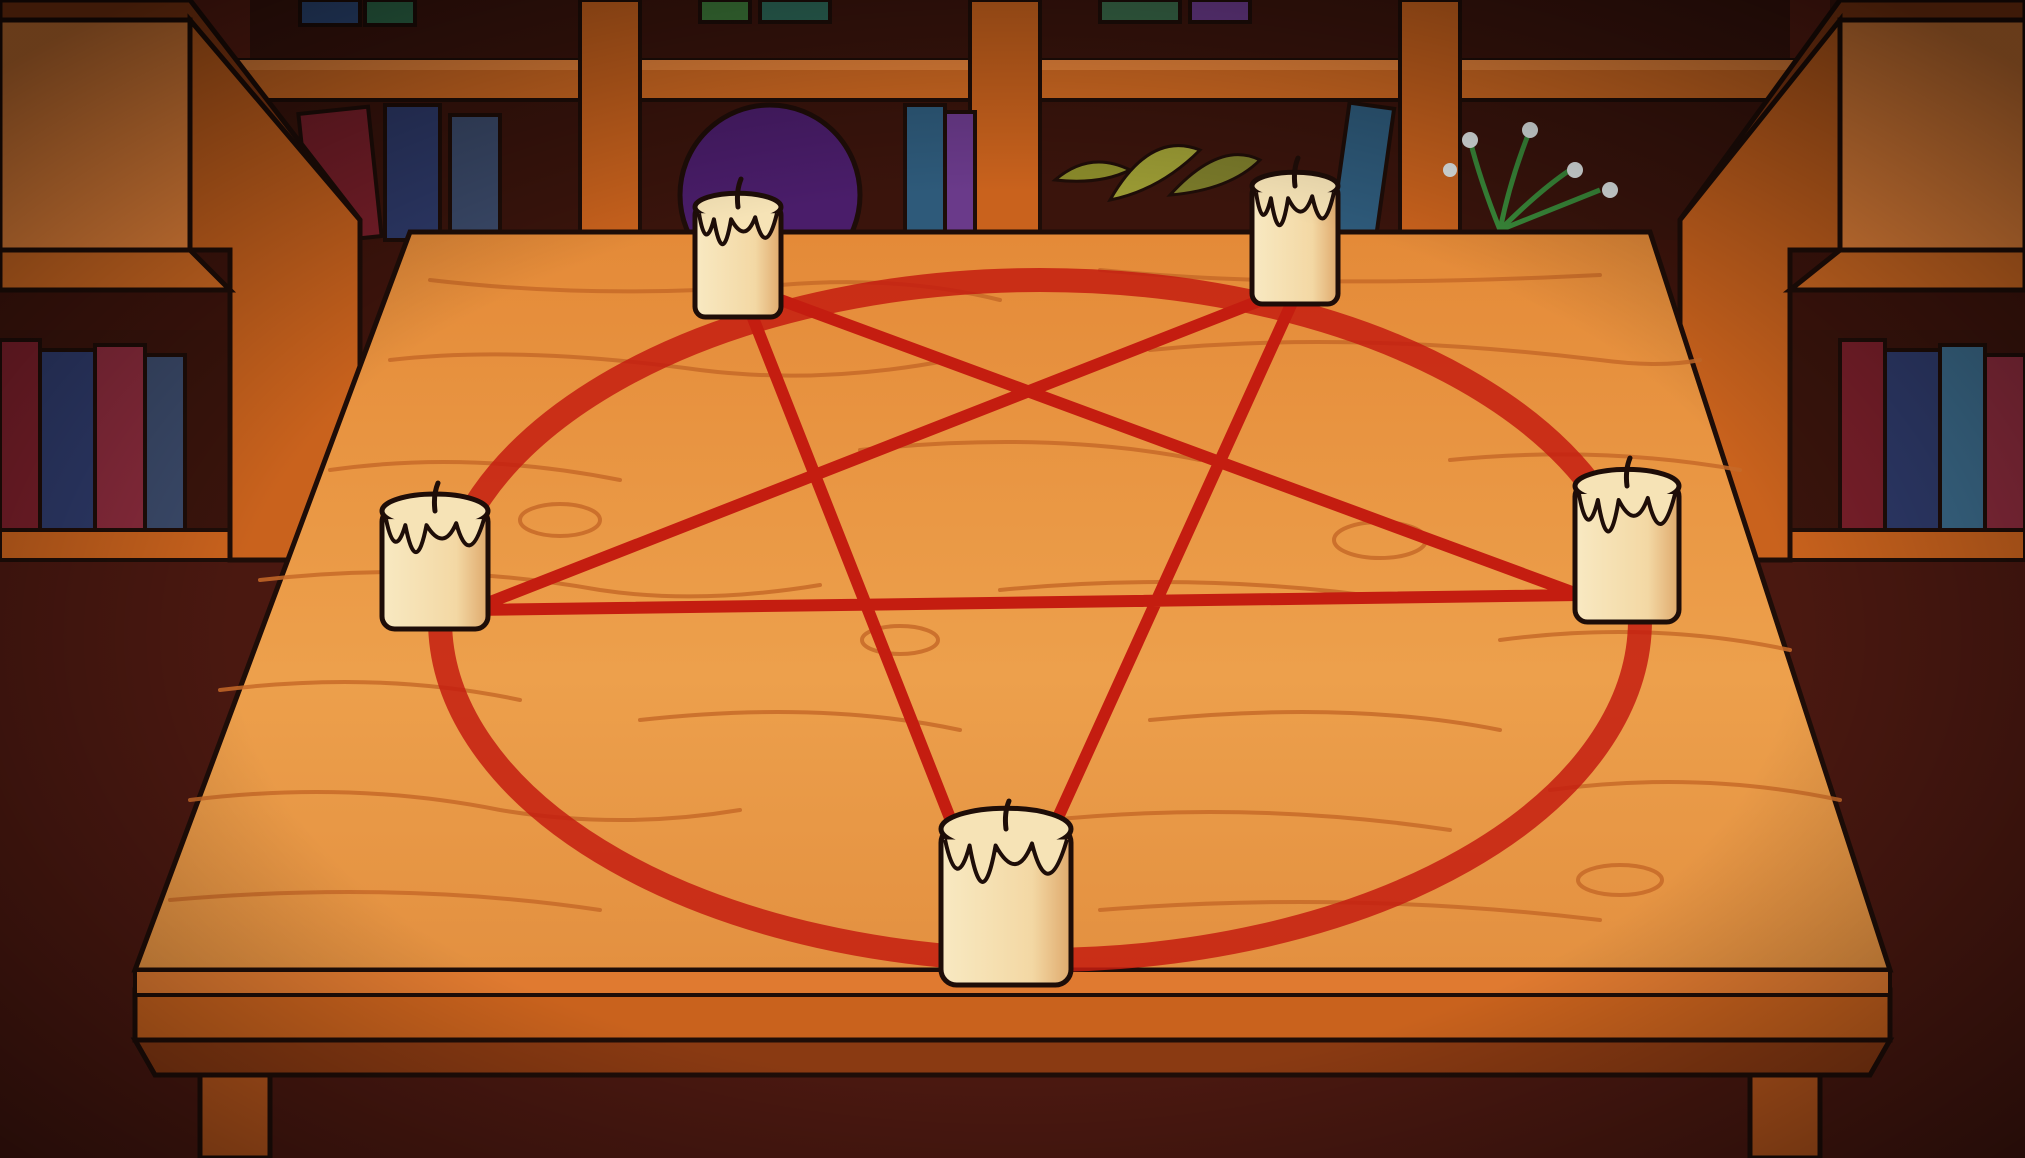 Image resolution: width=2025 pixels, height=1158 pixels. What do you see at coordinates (1295, 231) in the screenshot?
I see `candle-top-right` at bounding box center [1295, 231].